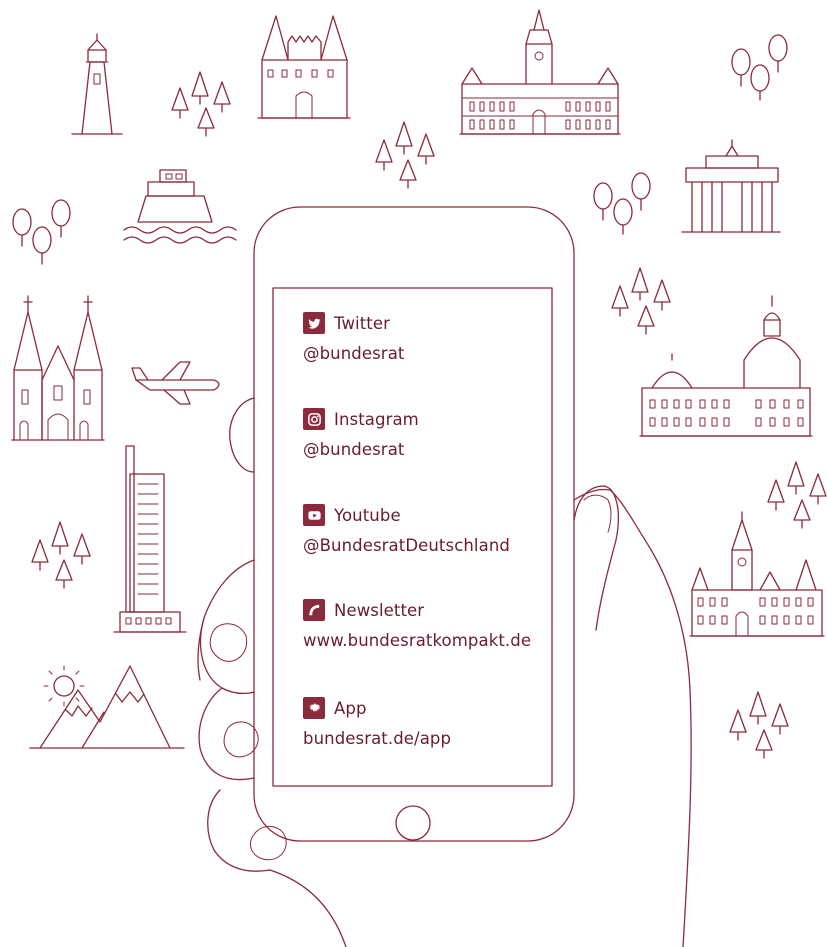 The height and width of the screenshot is (947, 827). What do you see at coordinates (622, 203) in the screenshot?
I see `trees-round-mid-illustration` at bounding box center [622, 203].